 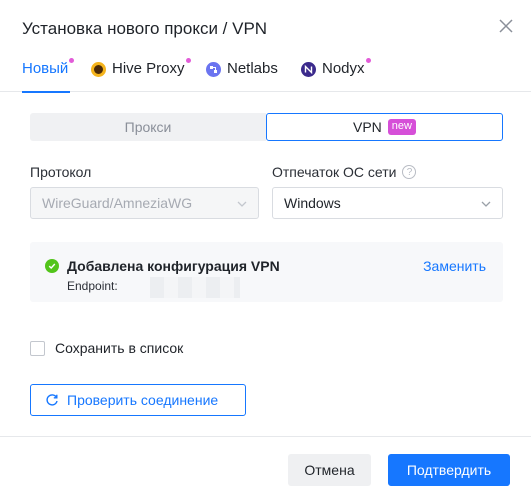 What do you see at coordinates (384, 127) in the screenshot?
I see `segment-vpn: VPN new` at bounding box center [384, 127].